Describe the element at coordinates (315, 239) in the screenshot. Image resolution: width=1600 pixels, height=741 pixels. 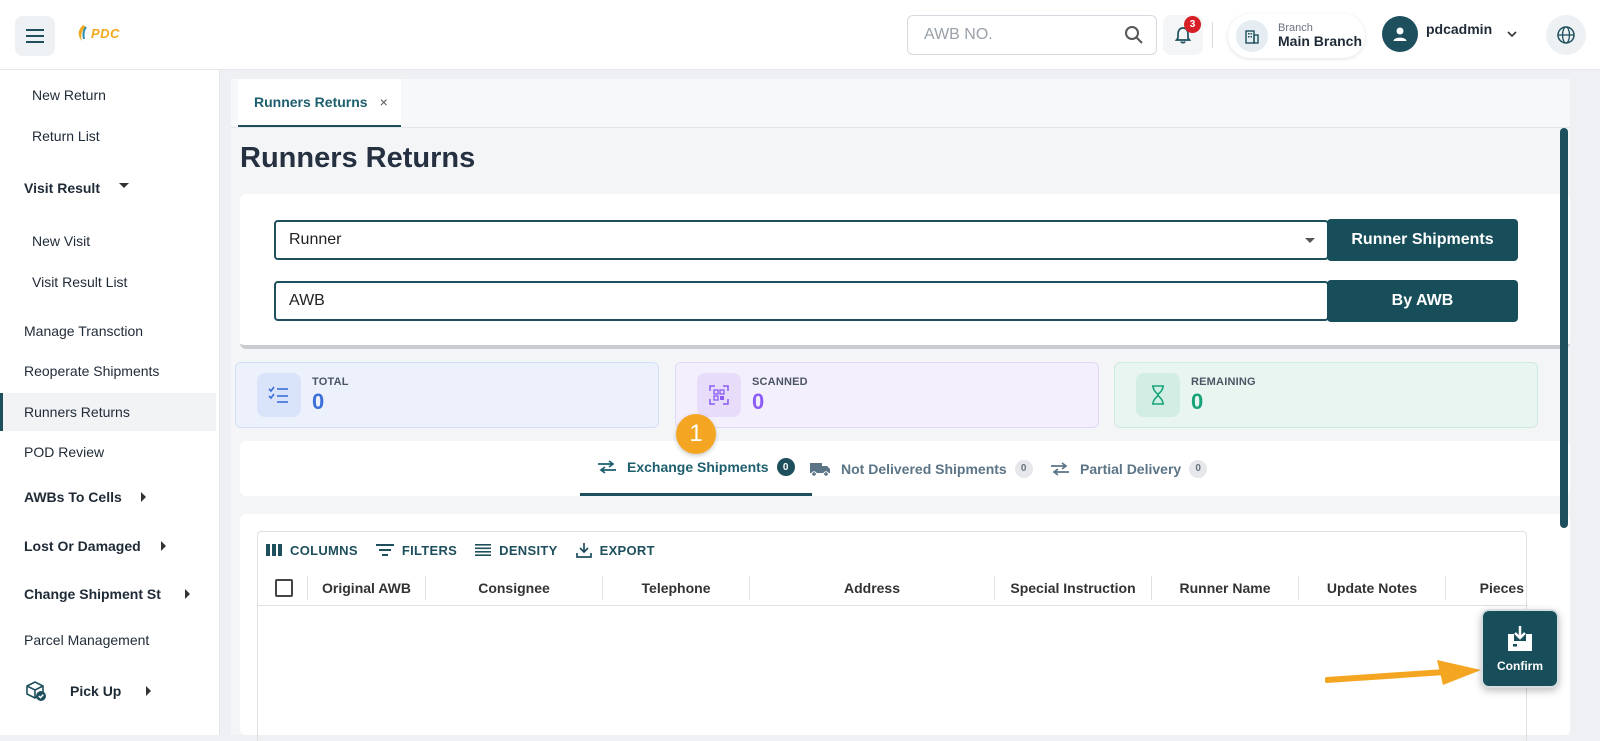
I see `runner-select-value: Runner` at that location.